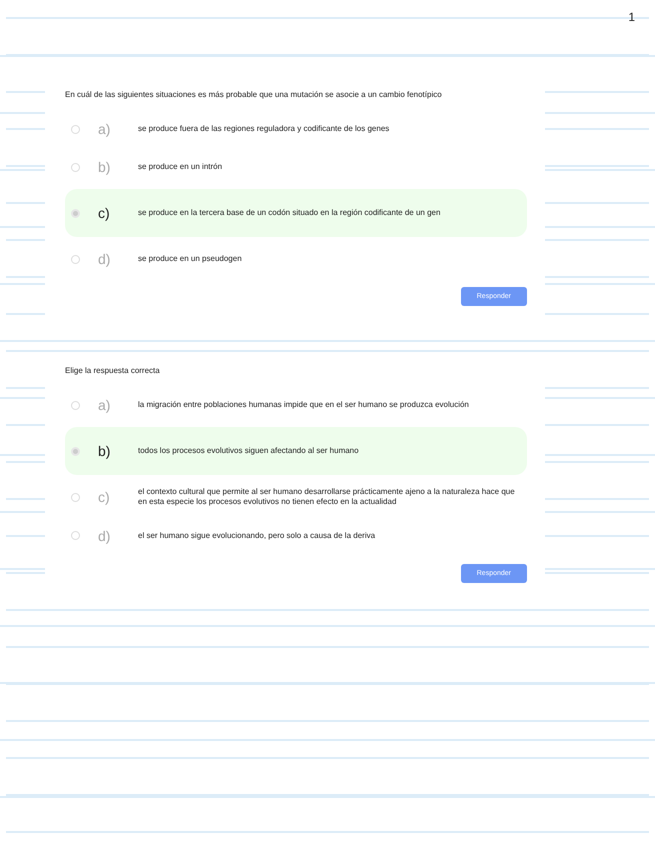 The width and height of the screenshot is (655, 848). What do you see at coordinates (190, 259) in the screenshot?
I see `option-text: se produce en un pseudogen` at bounding box center [190, 259].